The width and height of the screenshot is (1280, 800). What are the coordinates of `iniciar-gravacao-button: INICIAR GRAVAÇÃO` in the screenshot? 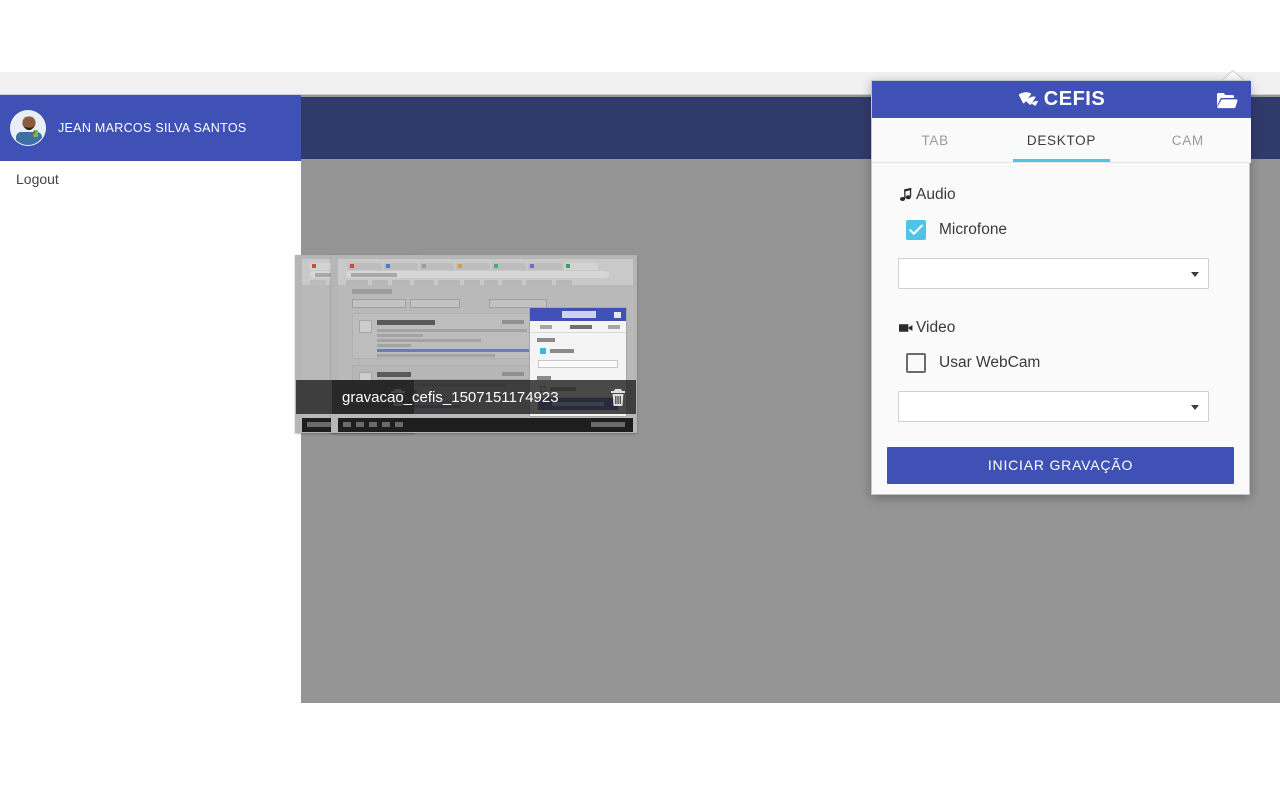 It's located at (1060, 465).